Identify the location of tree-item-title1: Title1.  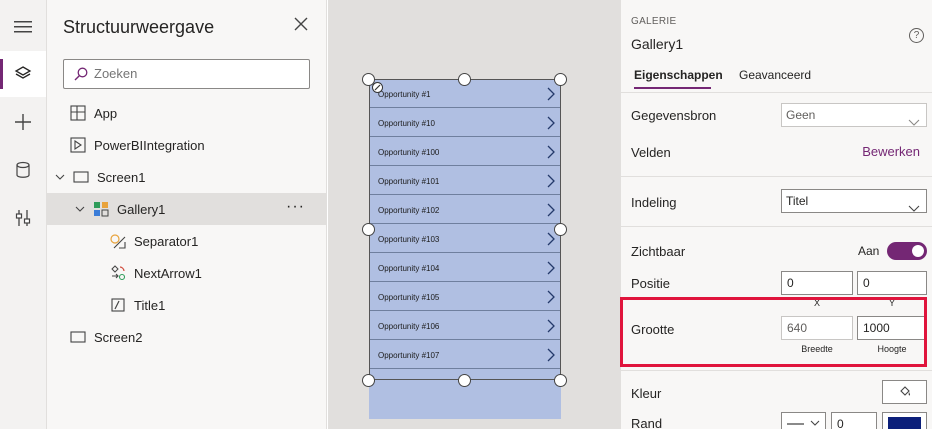
(187, 305).